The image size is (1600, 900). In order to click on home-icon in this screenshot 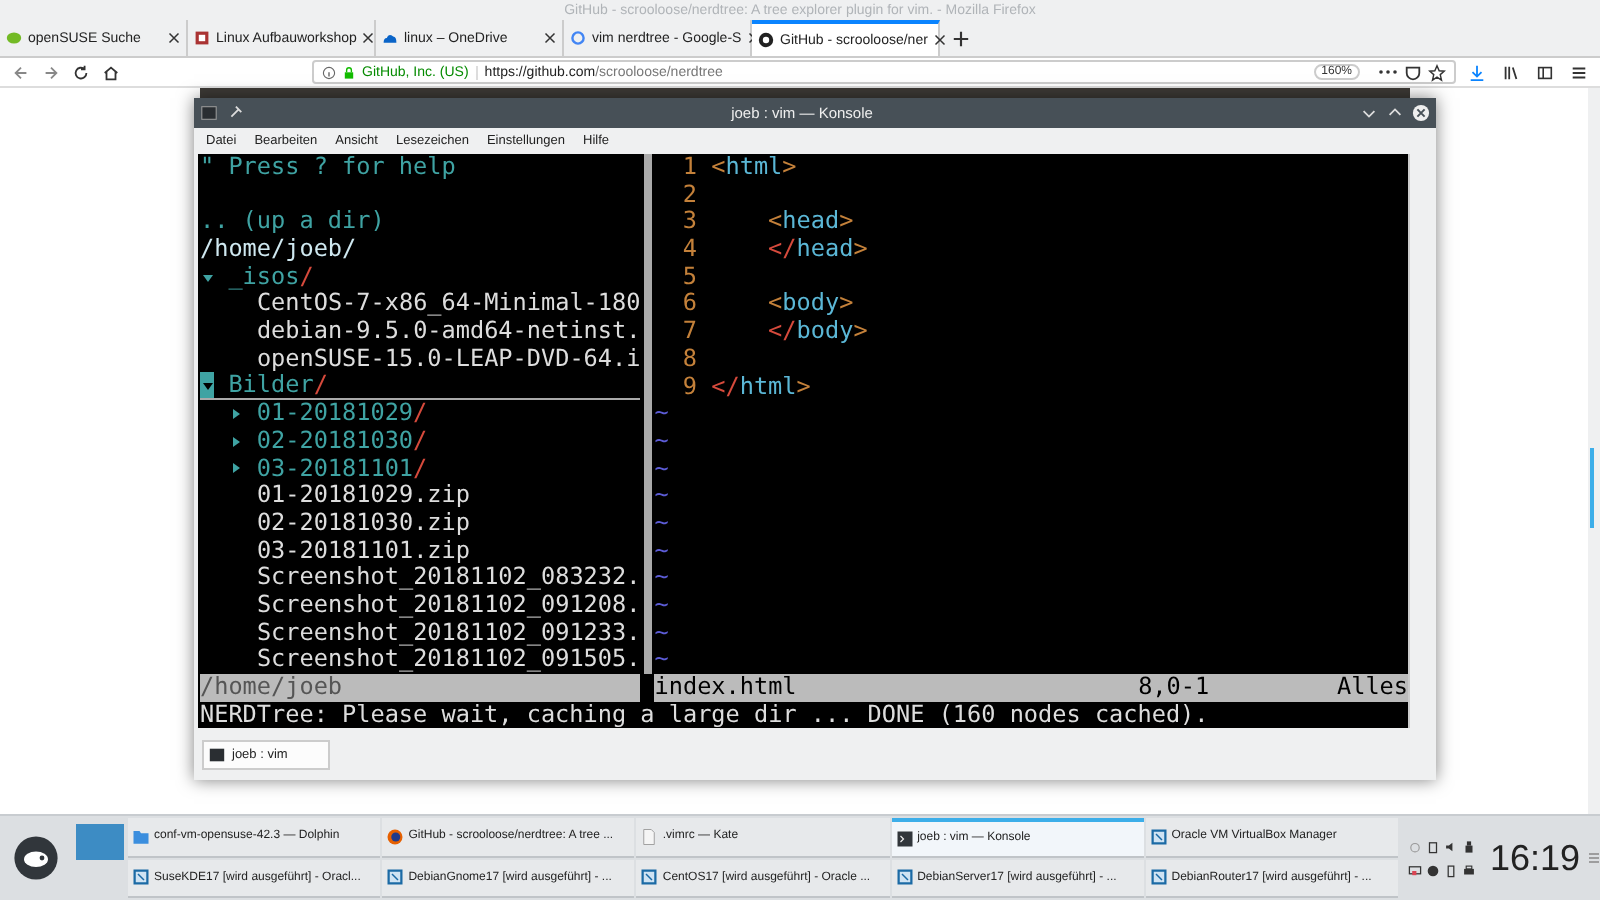, I will do `click(111, 72)`.